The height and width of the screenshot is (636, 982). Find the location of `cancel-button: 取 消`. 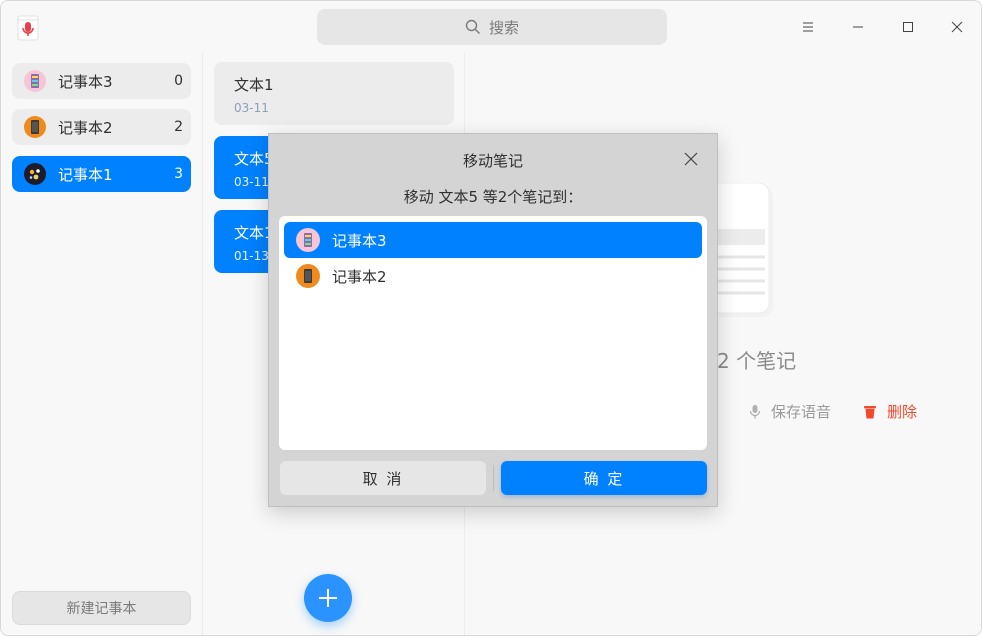

cancel-button: 取 消 is located at coordinates (383, 478).